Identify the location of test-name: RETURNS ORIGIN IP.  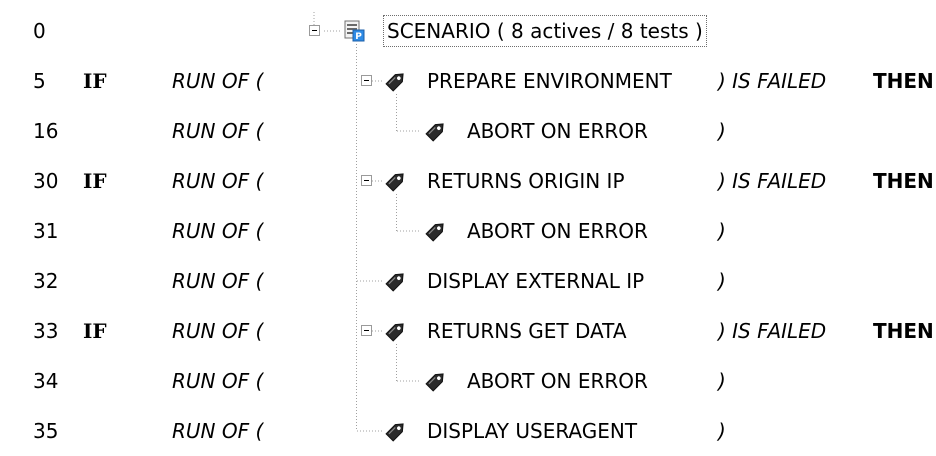
(526, 181).